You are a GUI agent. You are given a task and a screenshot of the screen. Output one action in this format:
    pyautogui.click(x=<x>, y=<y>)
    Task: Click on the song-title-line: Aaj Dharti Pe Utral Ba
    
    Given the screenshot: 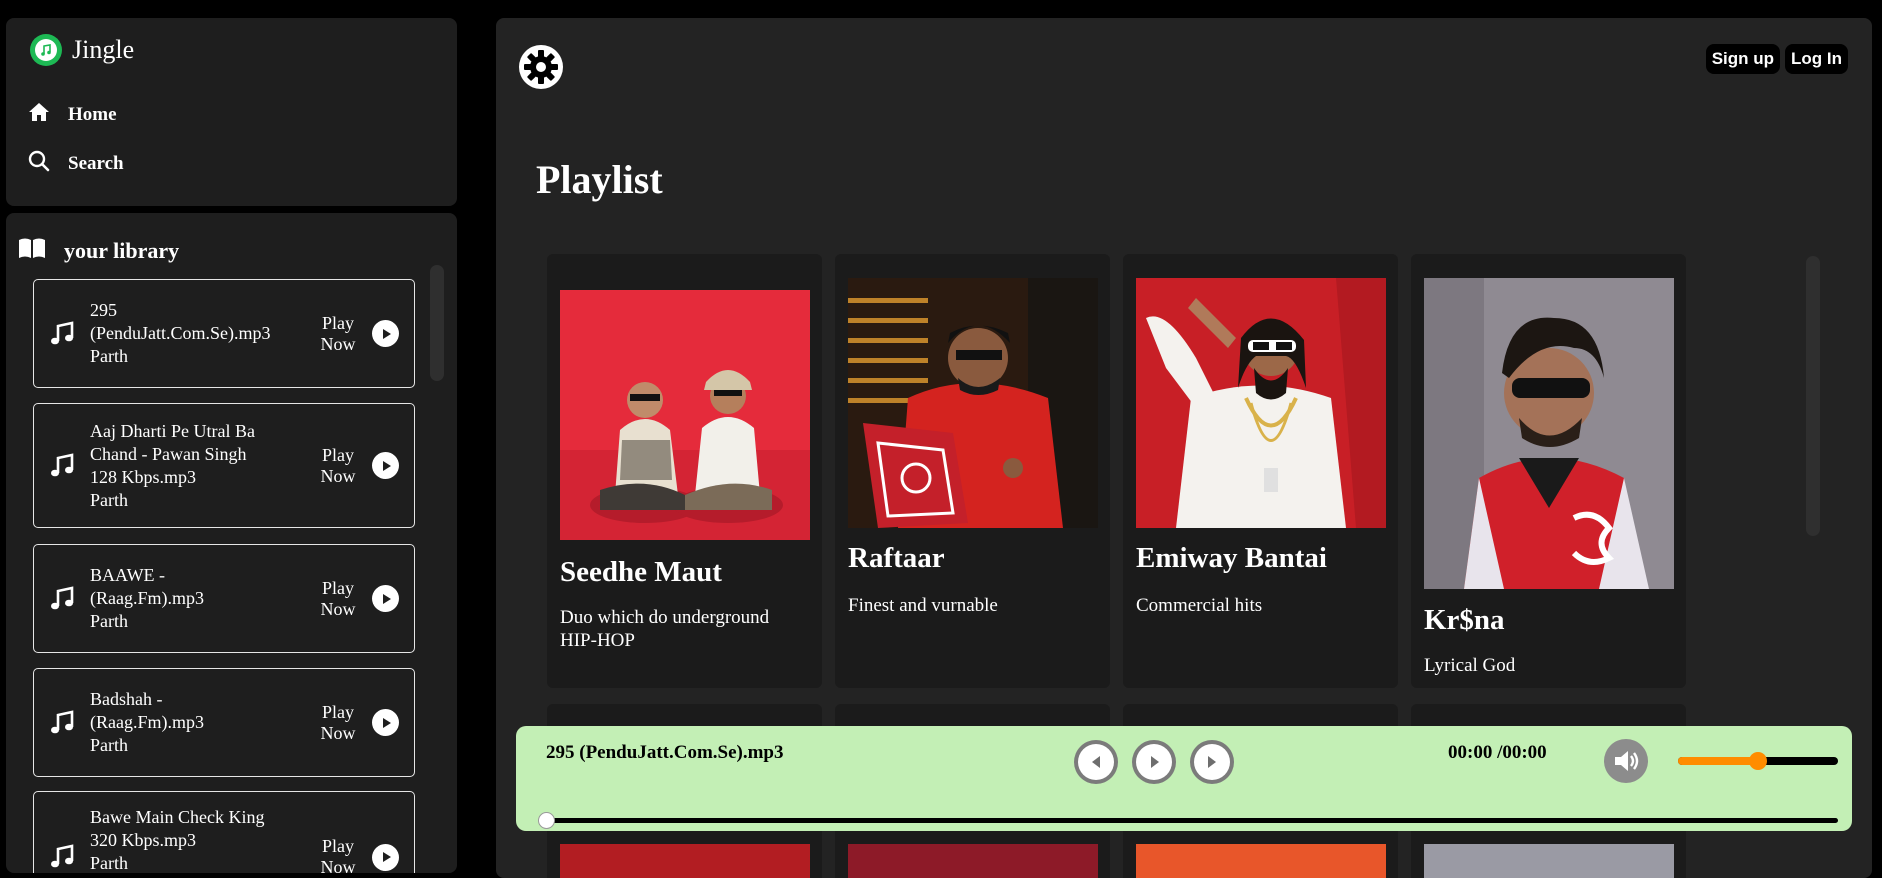 What is the action you would take?
    pyautogui.click(x=172, y=430)
    